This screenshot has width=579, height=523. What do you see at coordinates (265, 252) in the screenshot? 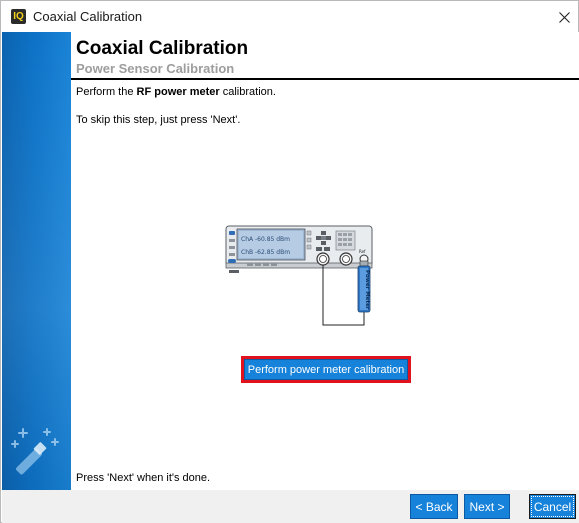
I see `channel-b-readout: ChB -62.85 dBm` at bounding box center [265, 252].